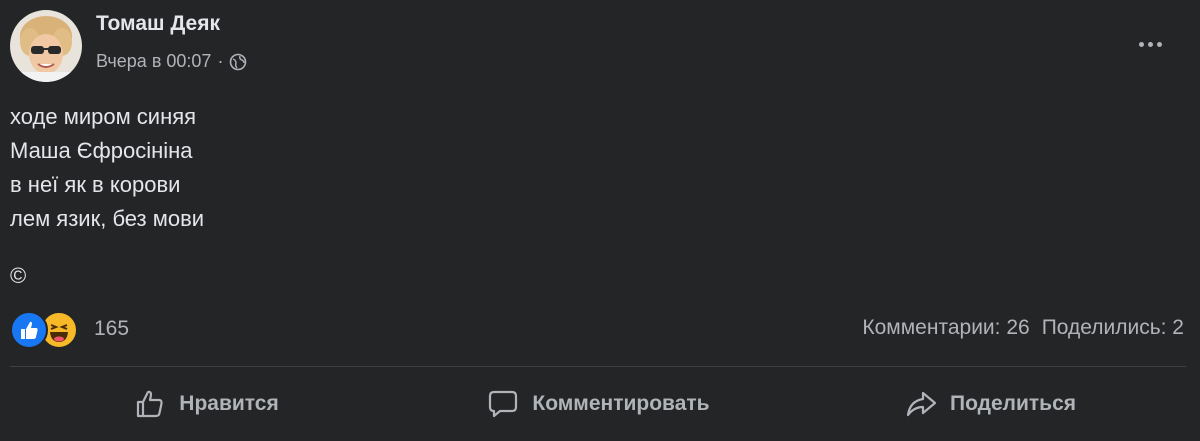  I want to click on post-meta: Вчера в 00:07 ·, so click(171, 61).